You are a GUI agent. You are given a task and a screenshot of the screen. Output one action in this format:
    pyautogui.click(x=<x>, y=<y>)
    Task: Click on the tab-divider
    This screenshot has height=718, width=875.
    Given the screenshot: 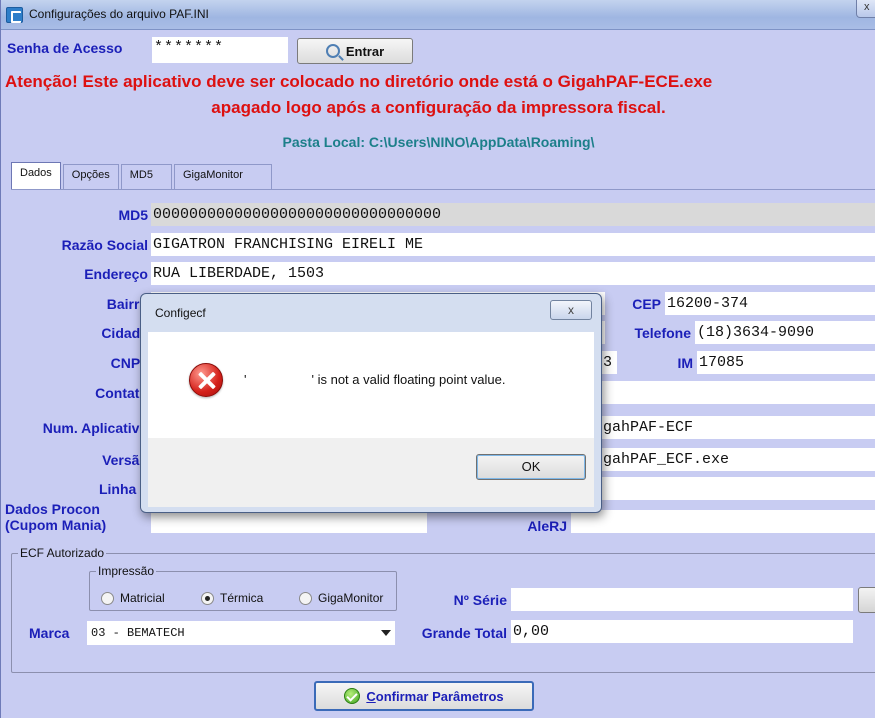 What is the action you would take?
    pyautogui.click(x=443, y=189)
    